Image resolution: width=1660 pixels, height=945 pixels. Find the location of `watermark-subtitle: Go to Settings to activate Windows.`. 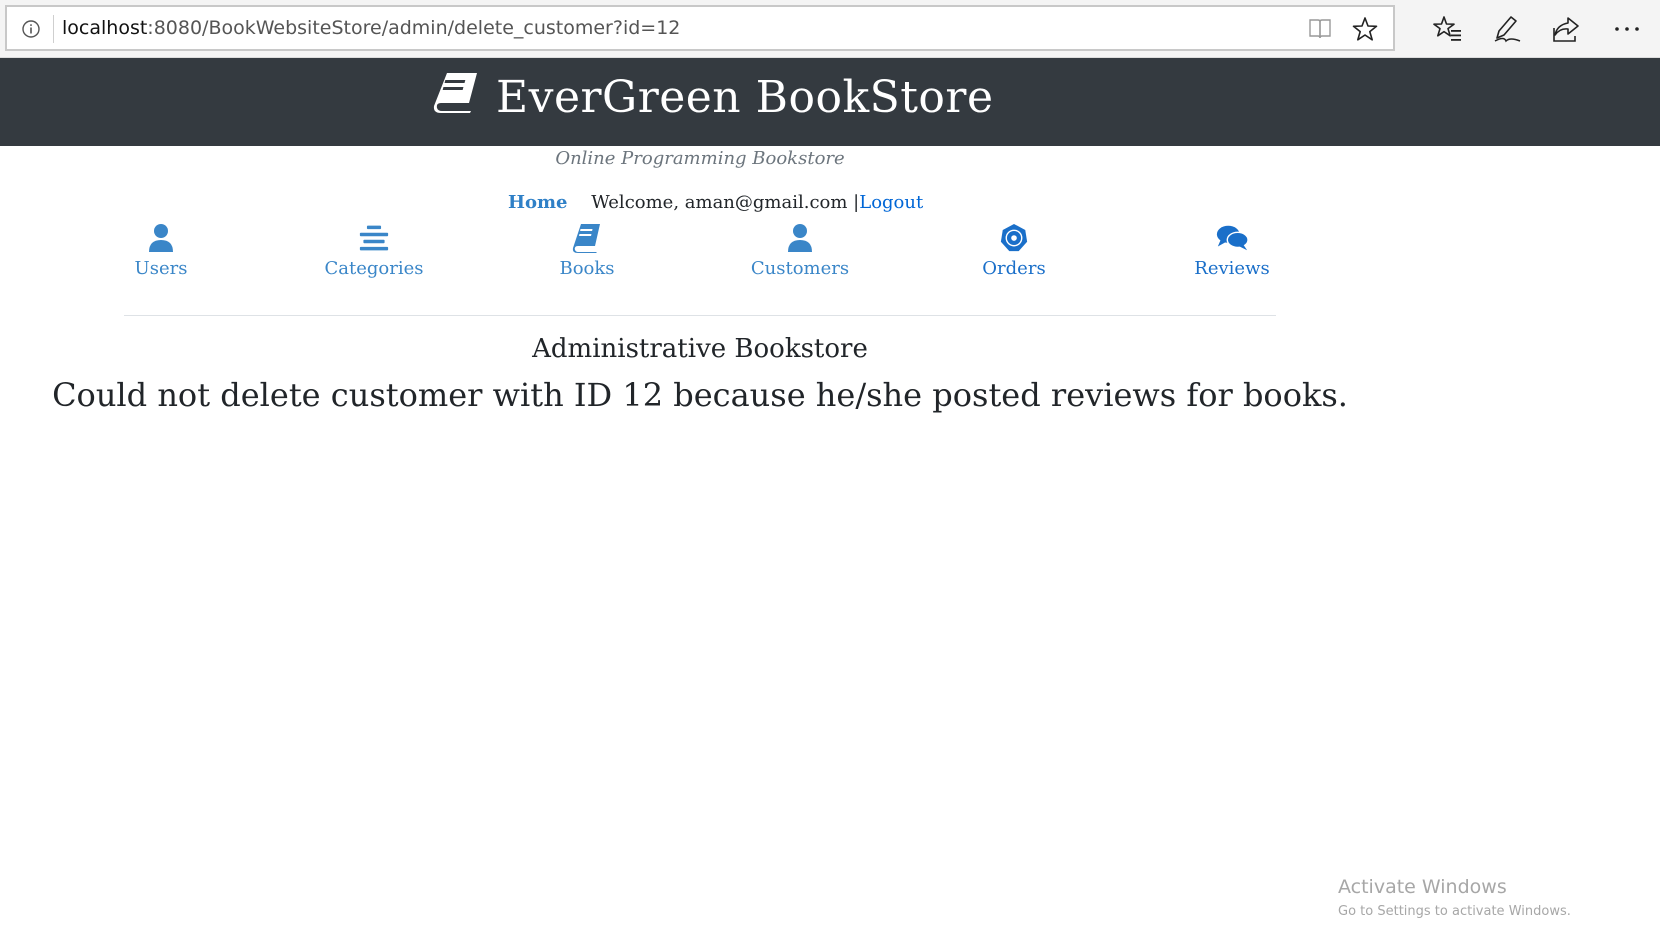

watermark-subtitle: Go to Settings to activate Windows. is located at coordinates (1454, 911).